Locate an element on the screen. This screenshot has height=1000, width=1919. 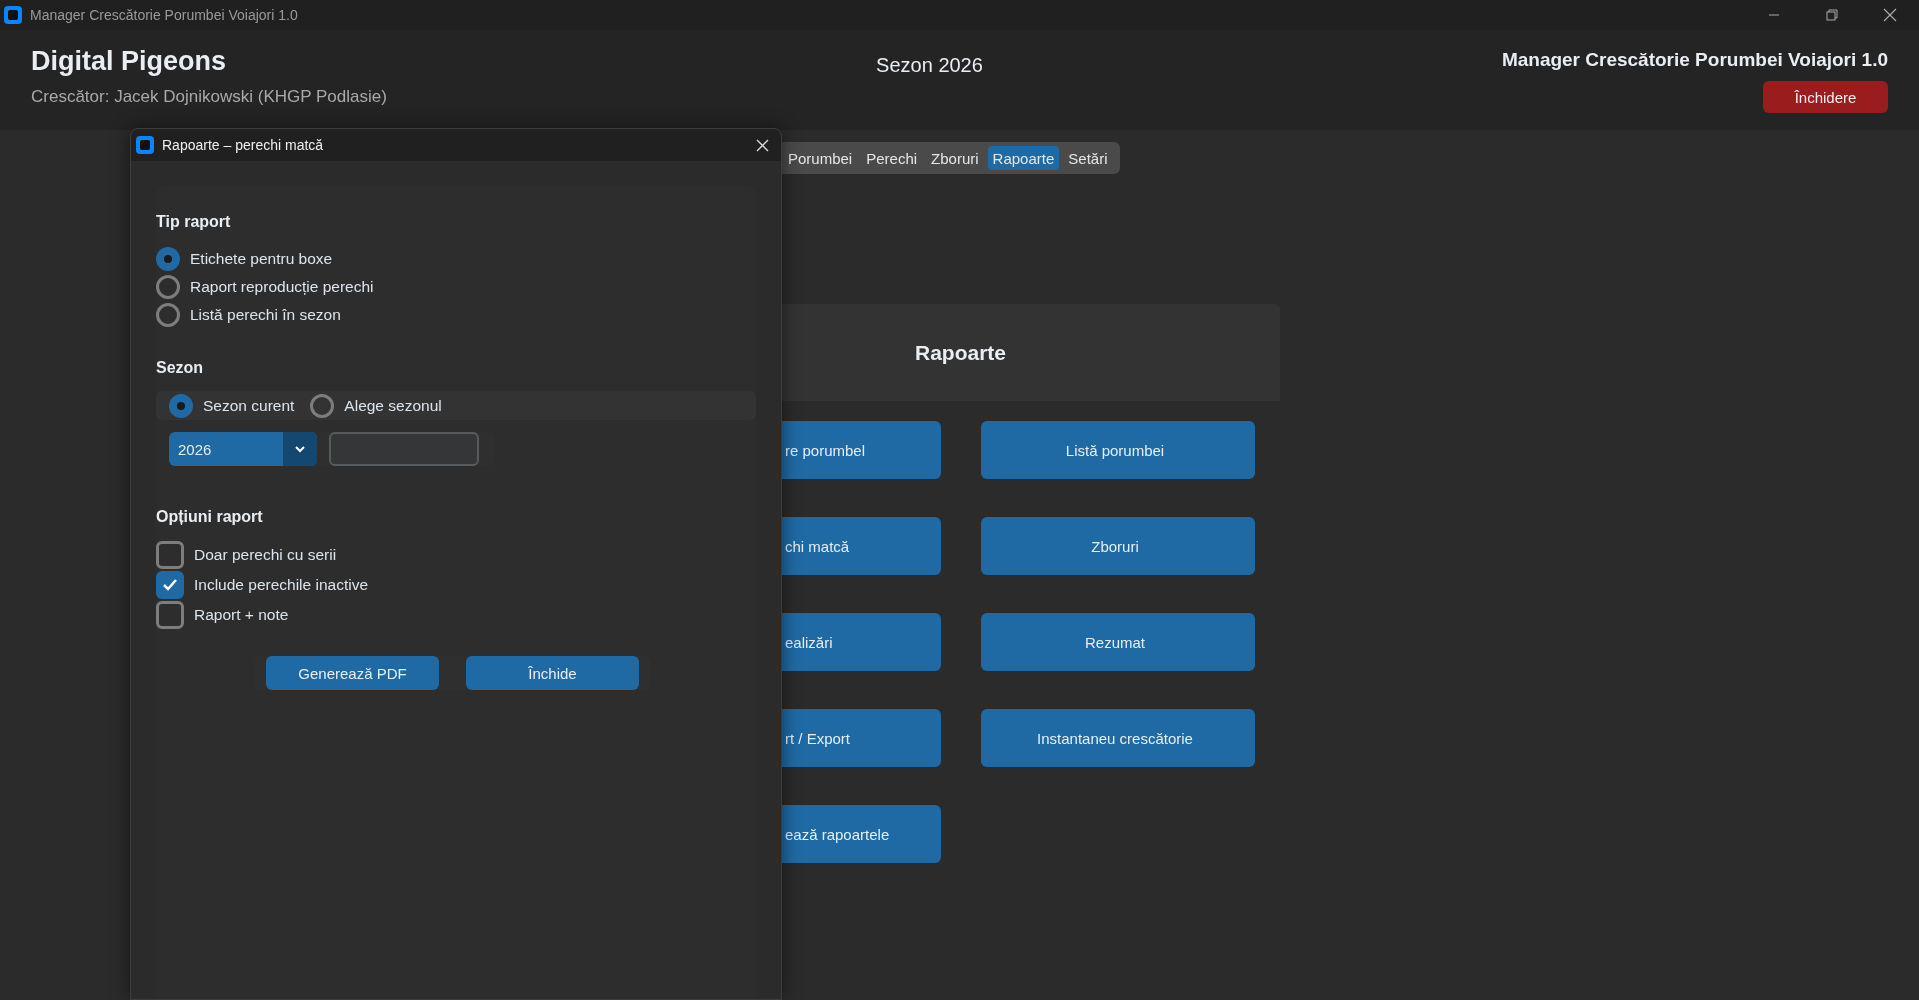
tab: Perechi is located at coordinates (892, 158).